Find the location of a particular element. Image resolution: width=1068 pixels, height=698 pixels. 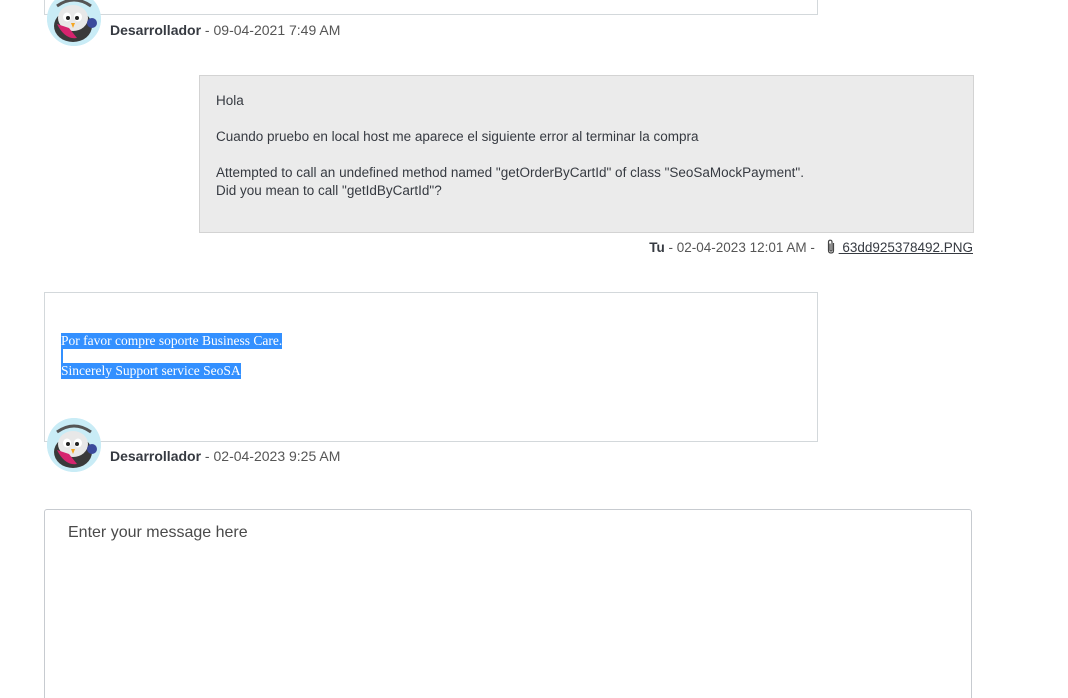

message-line: Hola is located at coordinates (230, 100).